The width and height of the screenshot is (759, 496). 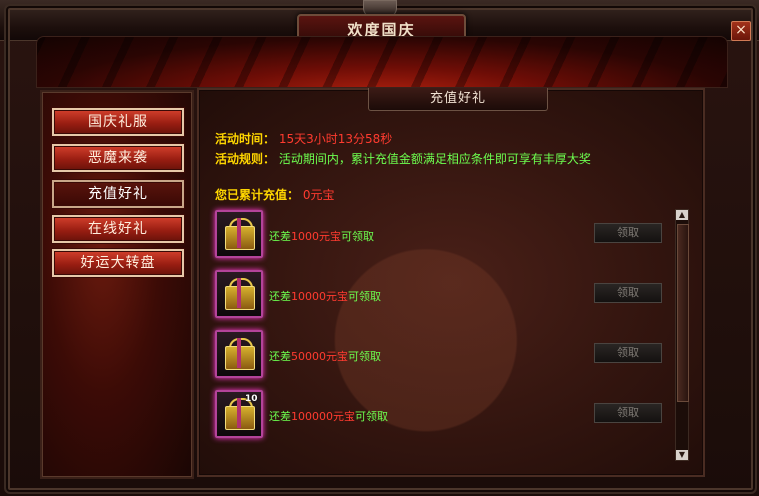 I want to click on reward-amount: 50000元宝, so click(x=319, y=356).